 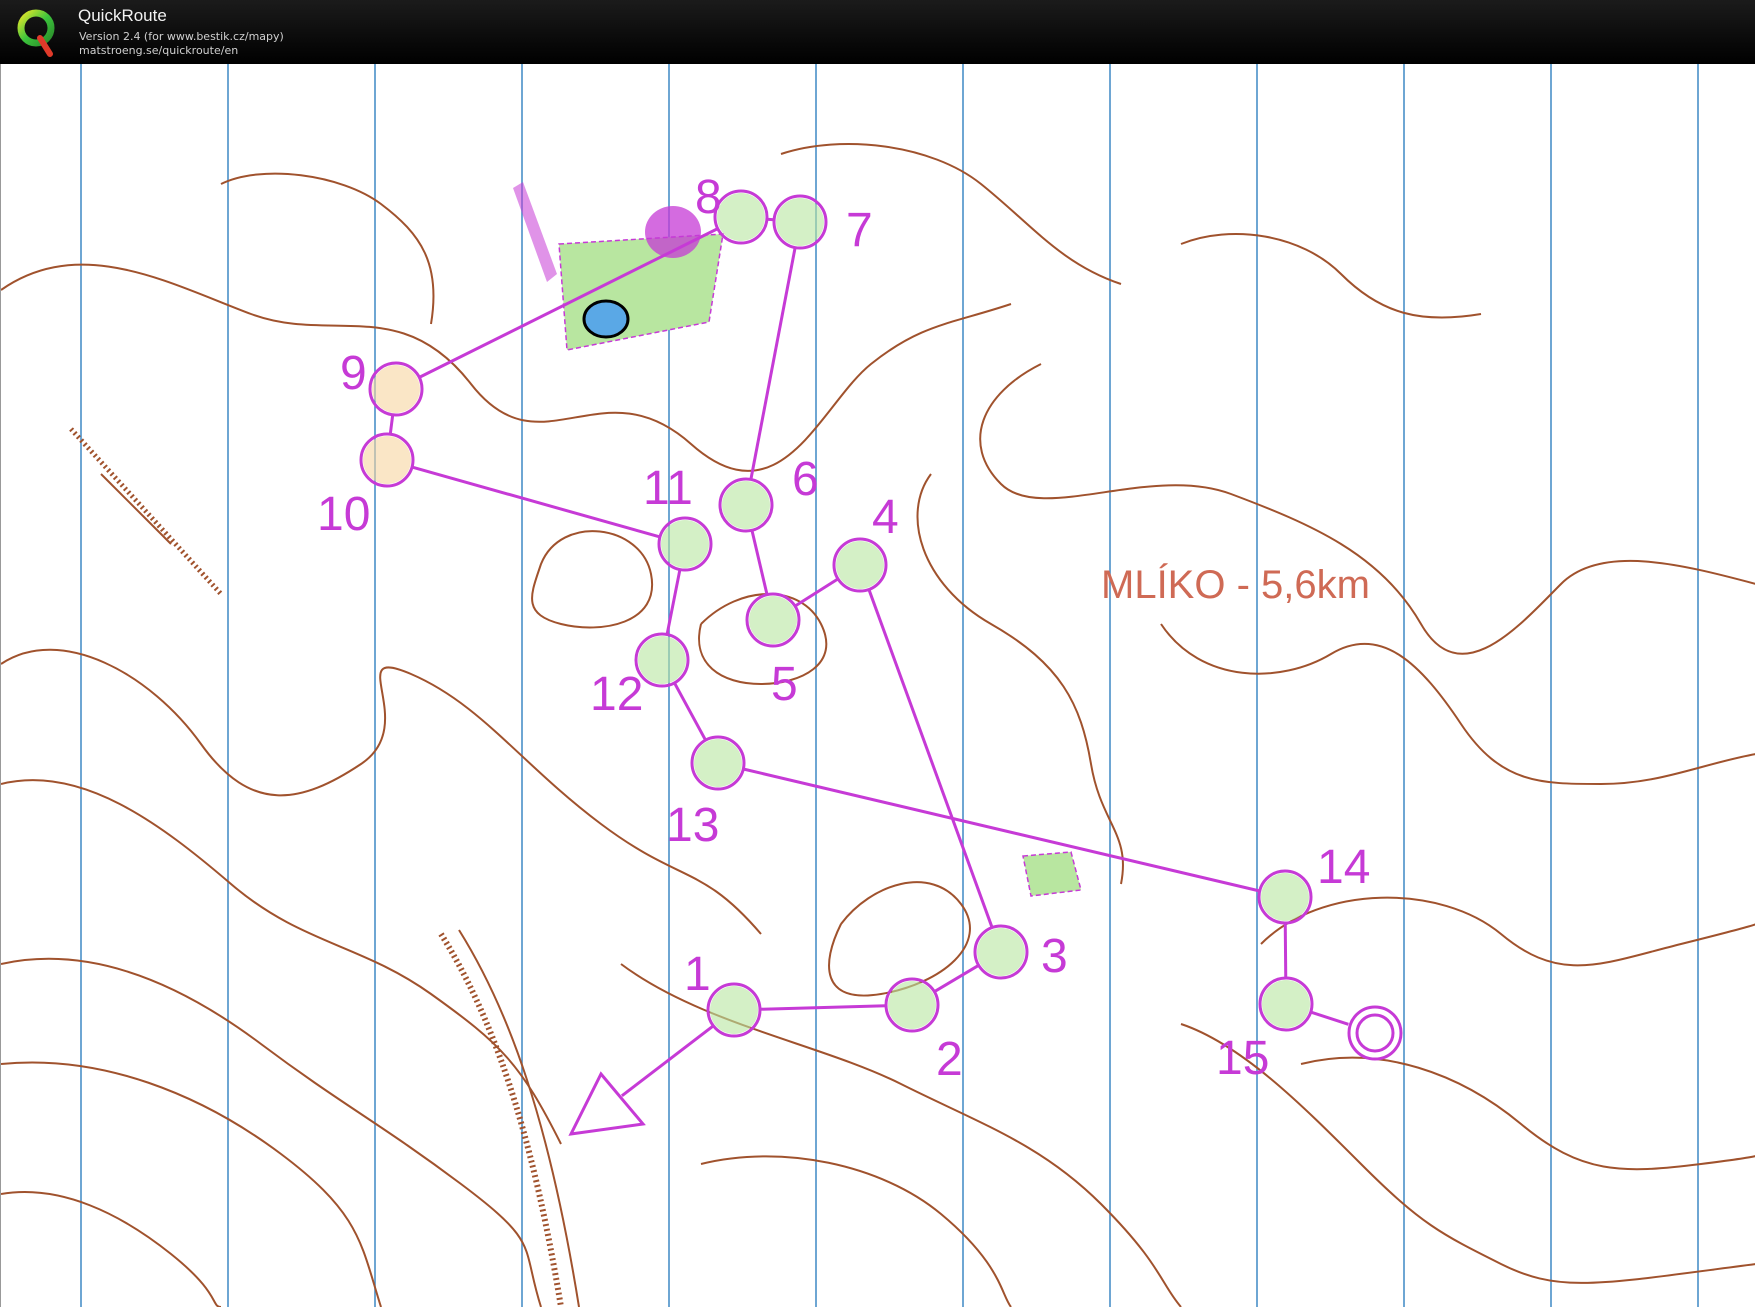 I want to click on app-version: Version 2.4 (for www.bestik.cz/mapy), so click(x=181, y=36).